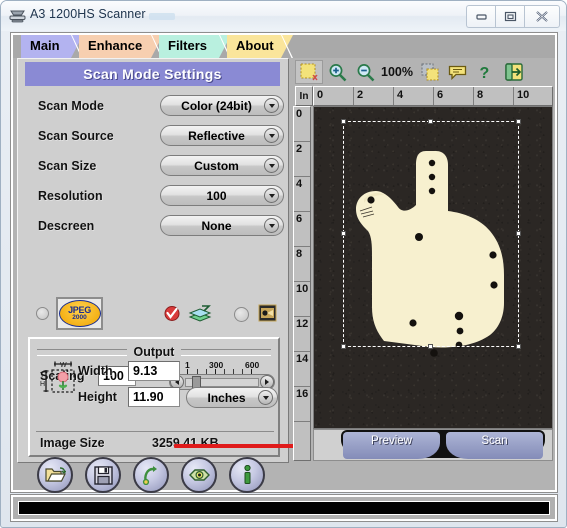 This screenshot has height=528, width=567. I want to click on film-radio, so click(241, 314).